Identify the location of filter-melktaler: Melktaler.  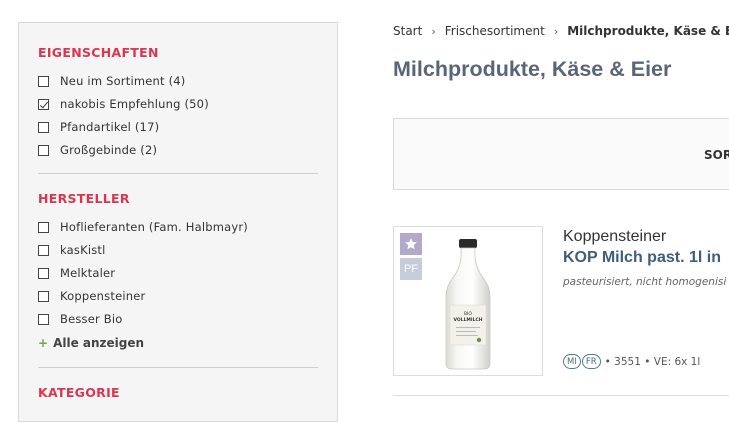
(76, 273).